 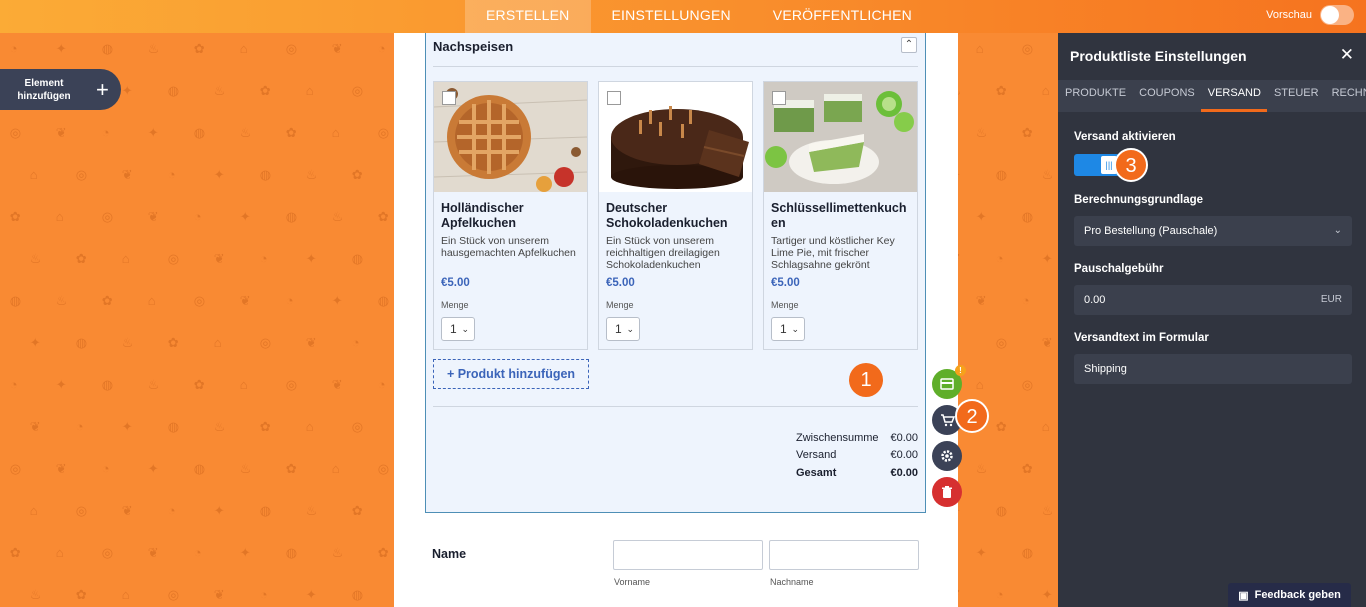 I want to click on product-name: Holländischer Apfelkuchen, so click(x=482, y=215).